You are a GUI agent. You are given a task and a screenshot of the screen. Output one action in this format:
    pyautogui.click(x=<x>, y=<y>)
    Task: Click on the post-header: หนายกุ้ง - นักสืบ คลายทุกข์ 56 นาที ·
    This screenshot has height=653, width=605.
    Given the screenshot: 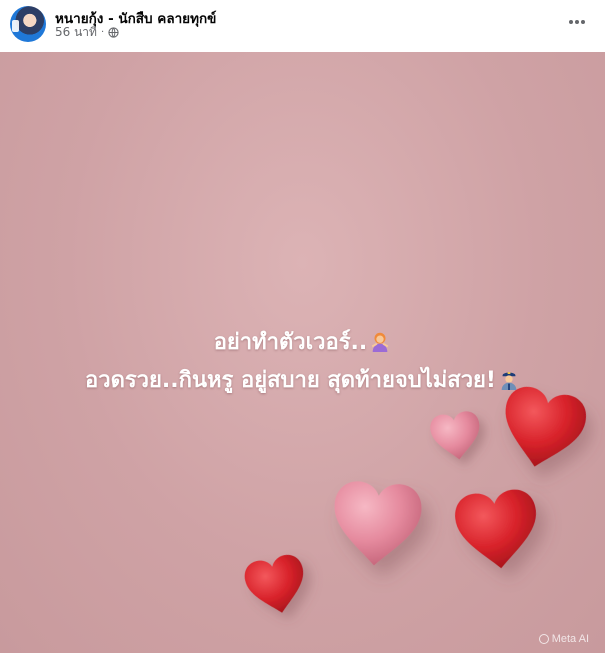 What is the action you would take?
    pyautogui.click(x=302, y=26)
    